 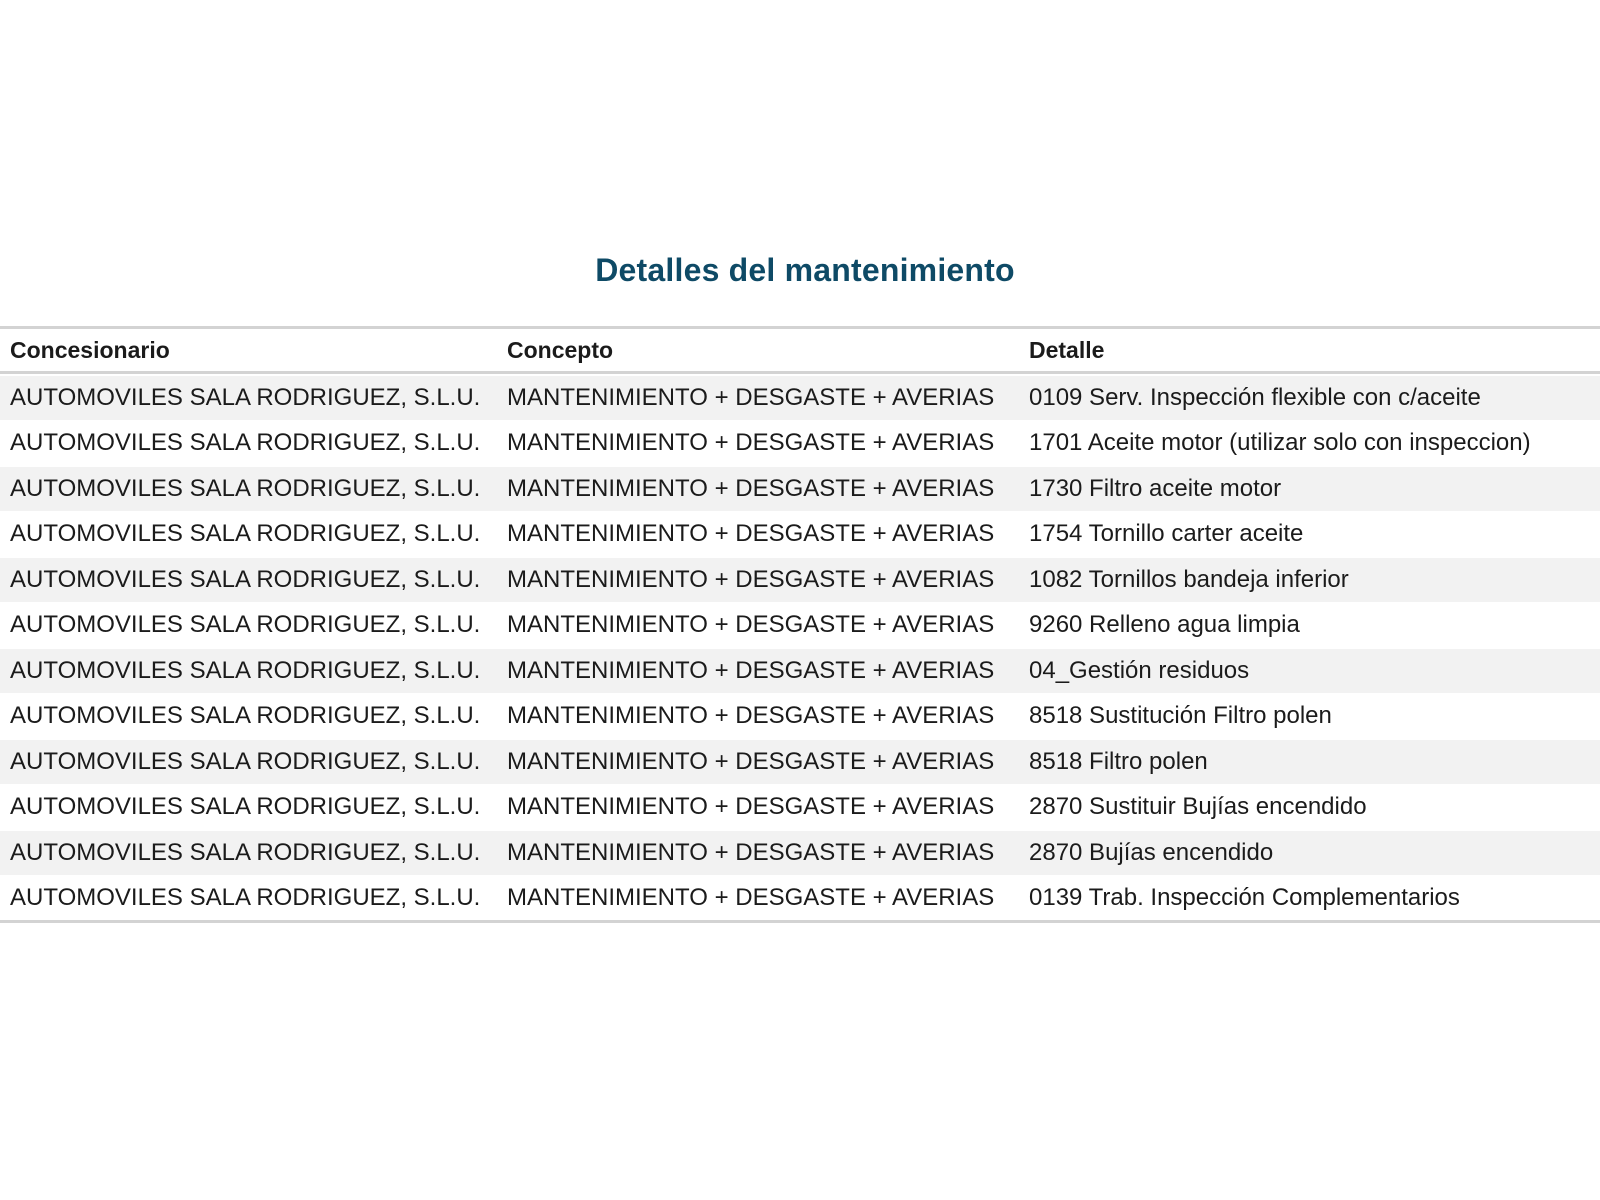 What do you see at coordinates (1067, 349) in the screenshot?
I see `header-detalle: Detalle` at bounding box center [1067, 349].